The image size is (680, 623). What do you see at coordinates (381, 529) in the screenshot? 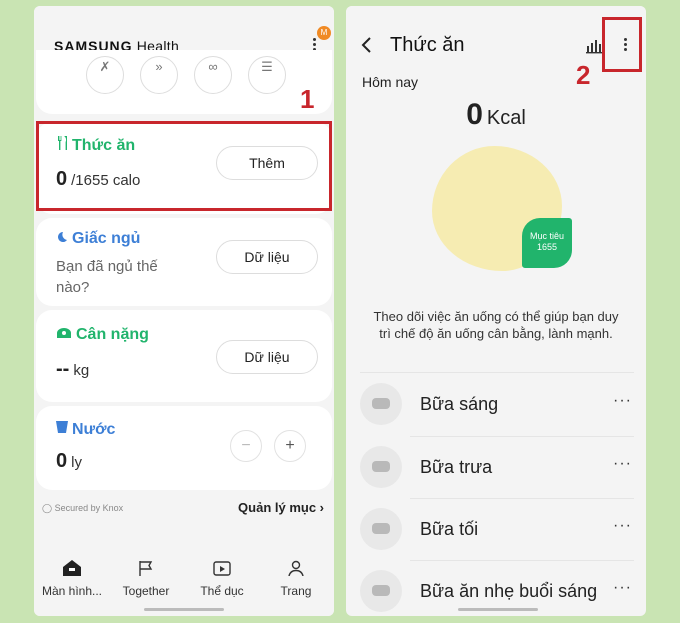
I see `dinner-icon` at bounding box center [381, 529].